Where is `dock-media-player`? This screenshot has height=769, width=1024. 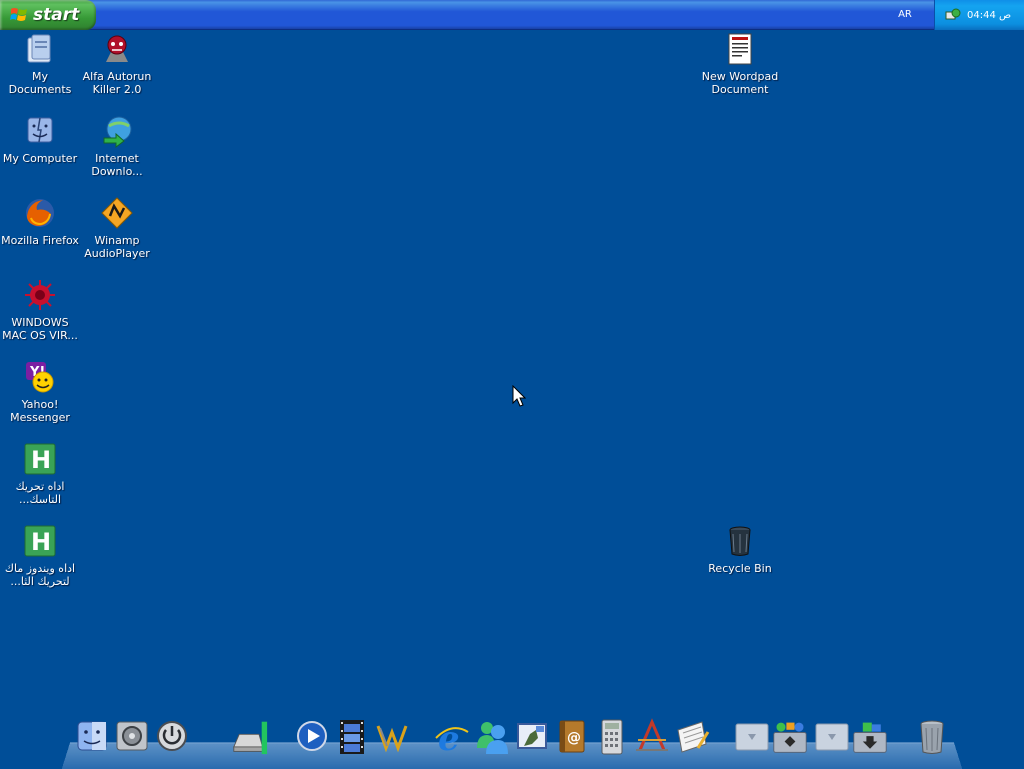 dock-media-player is located at coordinates (312, 737).